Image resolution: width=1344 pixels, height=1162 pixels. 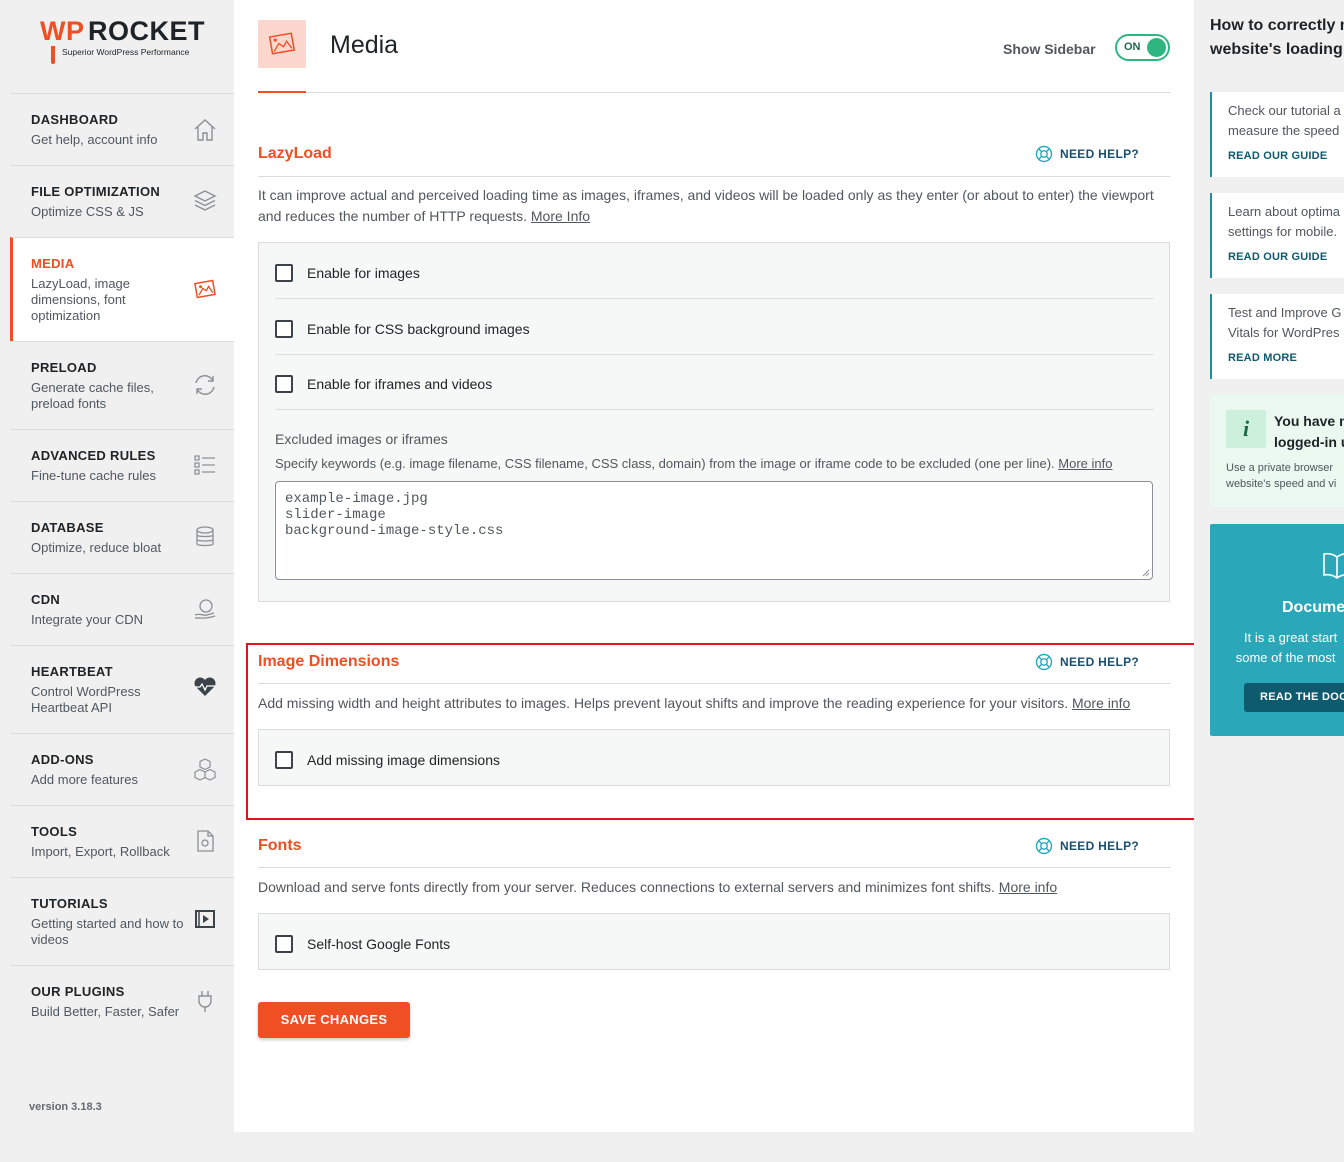 I want to click on lazyload-more-info-link: More Info, so click(x=560, y=216).